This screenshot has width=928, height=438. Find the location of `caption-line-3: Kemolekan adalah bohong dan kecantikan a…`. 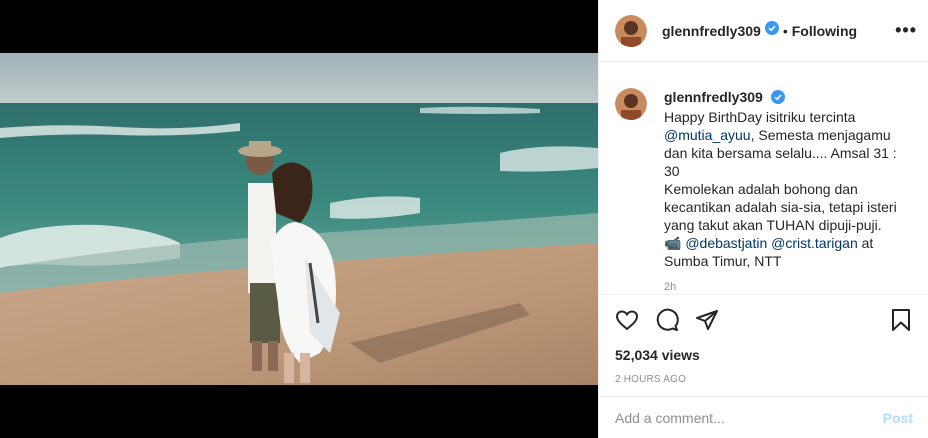

caption-line-3: Kemolekan adalah bohong dan kecantikan a… is located at coordinates (780, 207).